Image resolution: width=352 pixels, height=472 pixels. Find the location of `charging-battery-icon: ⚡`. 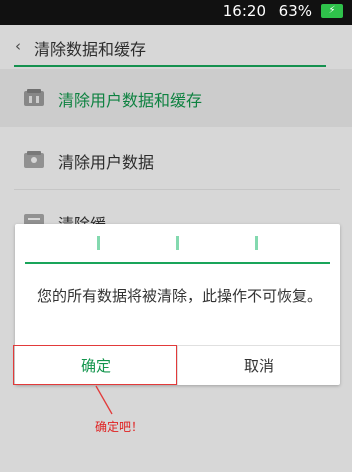

charging-battery-icon: ⚡ is located at coordinates (332, 11).